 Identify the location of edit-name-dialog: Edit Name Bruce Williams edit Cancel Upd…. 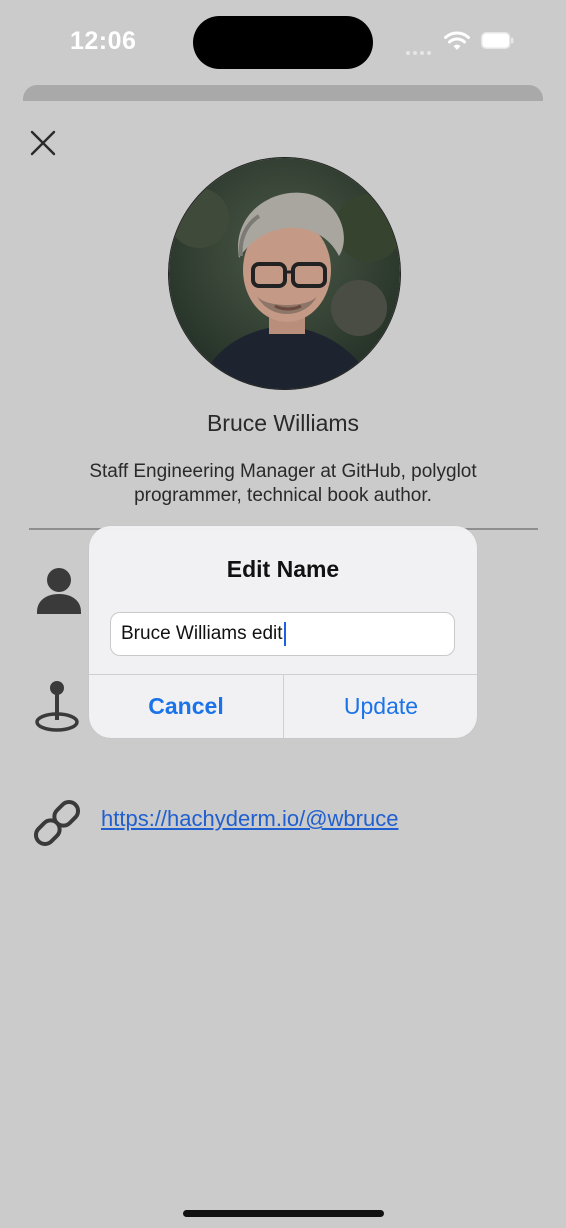
(283, 632).